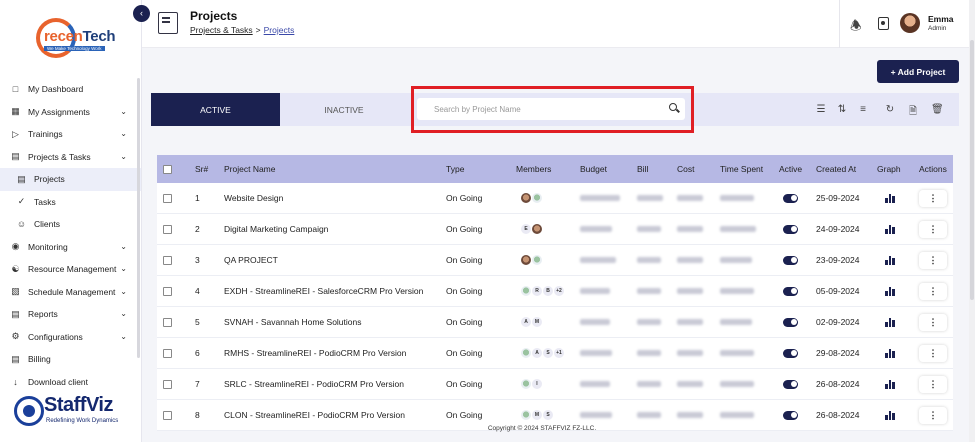 This screenshot has height=442, width=975. I want to click on project-name: Digital Marketing Campaign, so click(276, 229).